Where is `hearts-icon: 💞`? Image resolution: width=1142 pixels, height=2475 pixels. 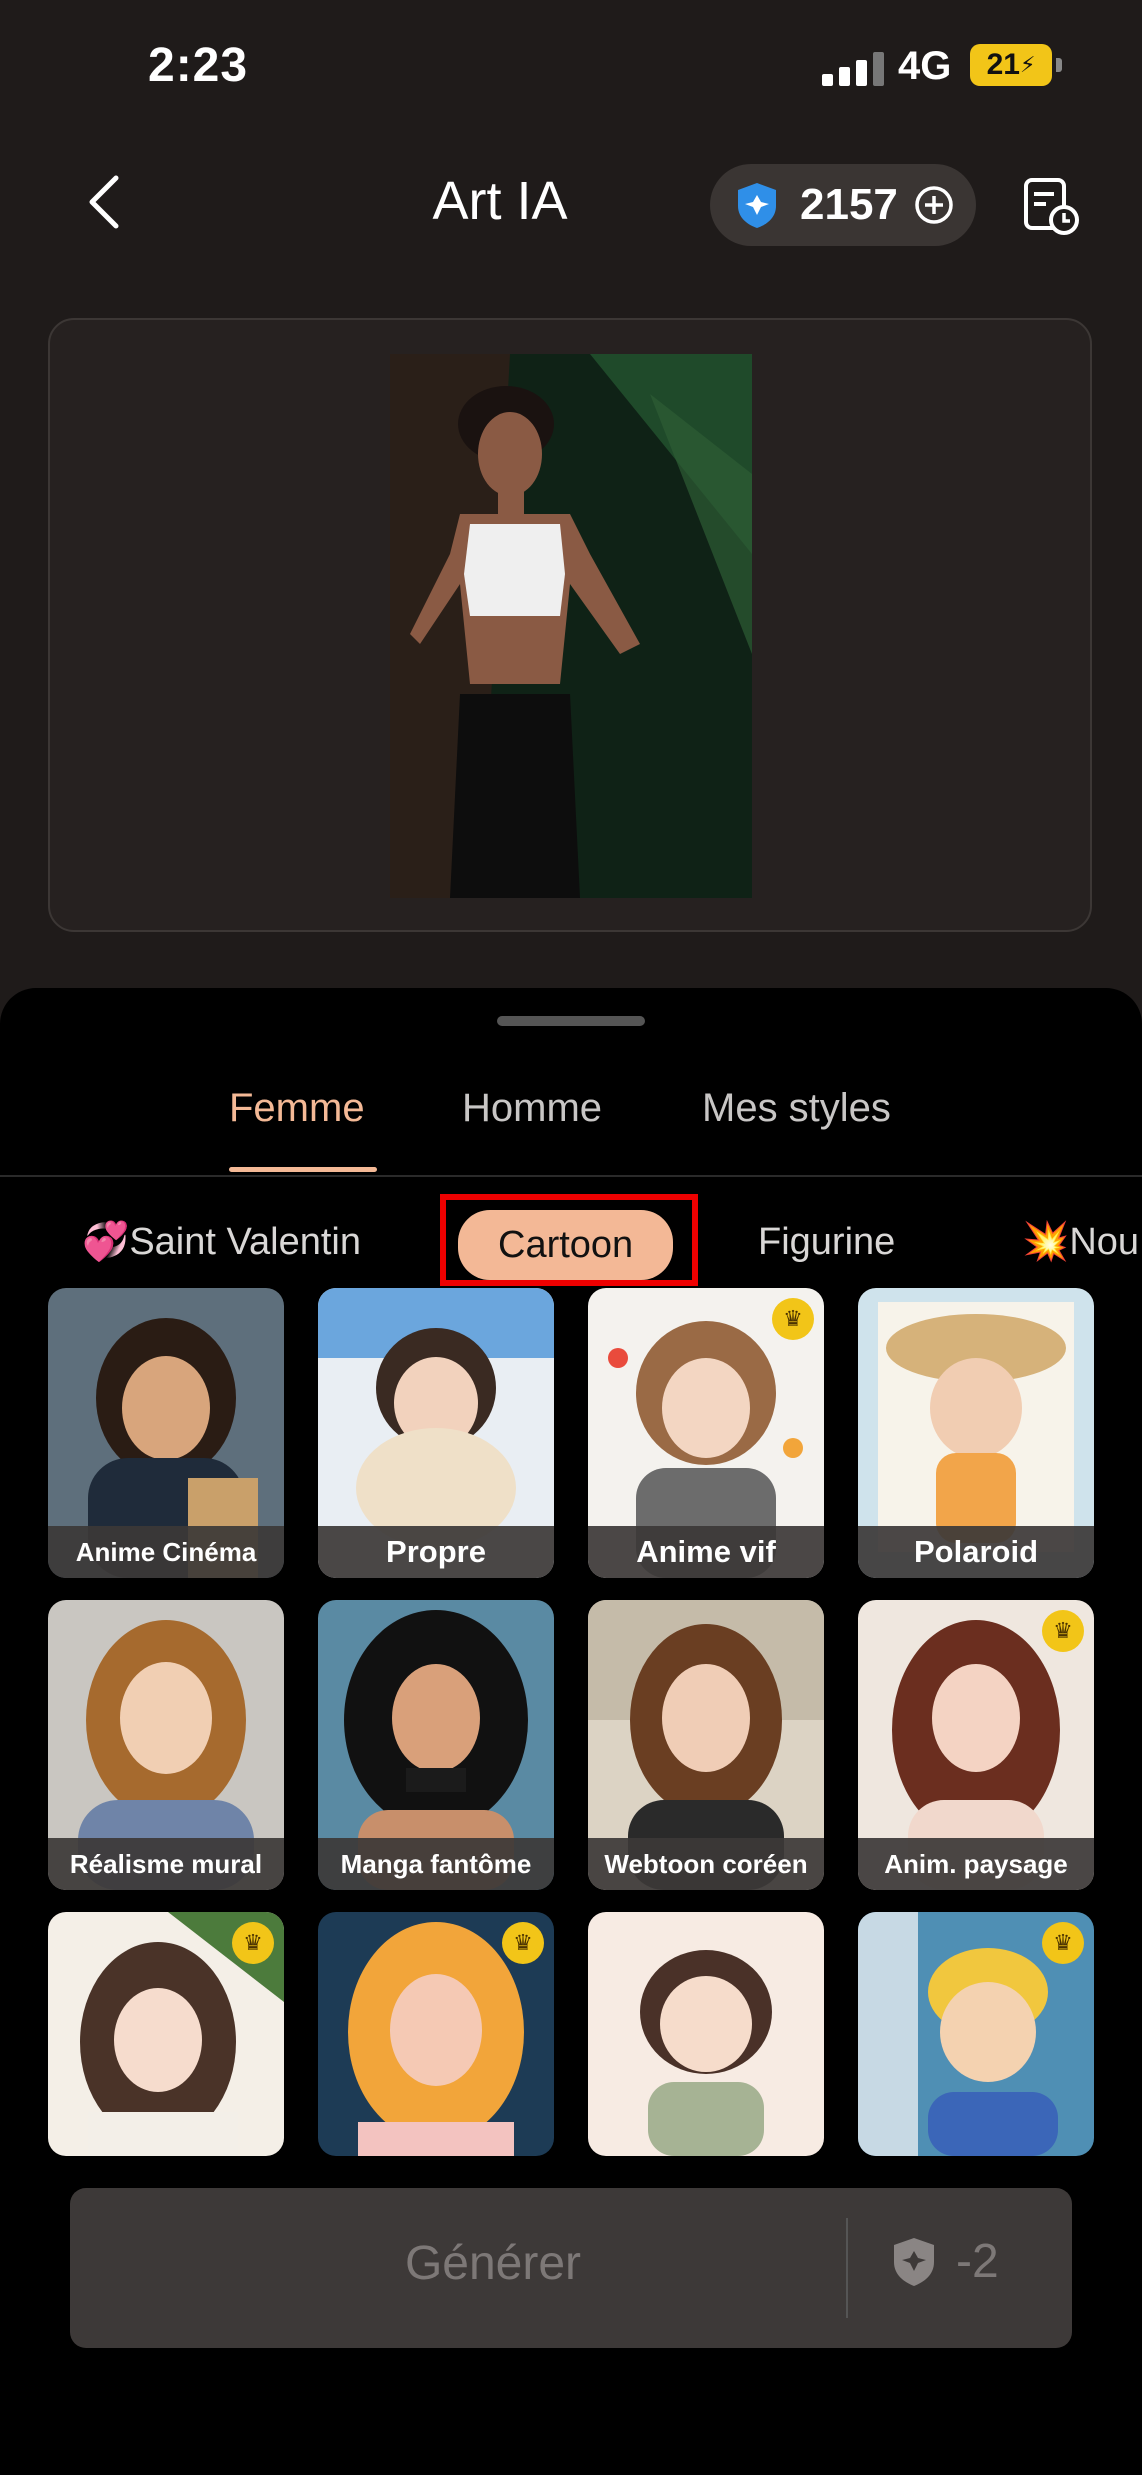 hearts-icon: 💞 is located at coordinates (106, 1242).